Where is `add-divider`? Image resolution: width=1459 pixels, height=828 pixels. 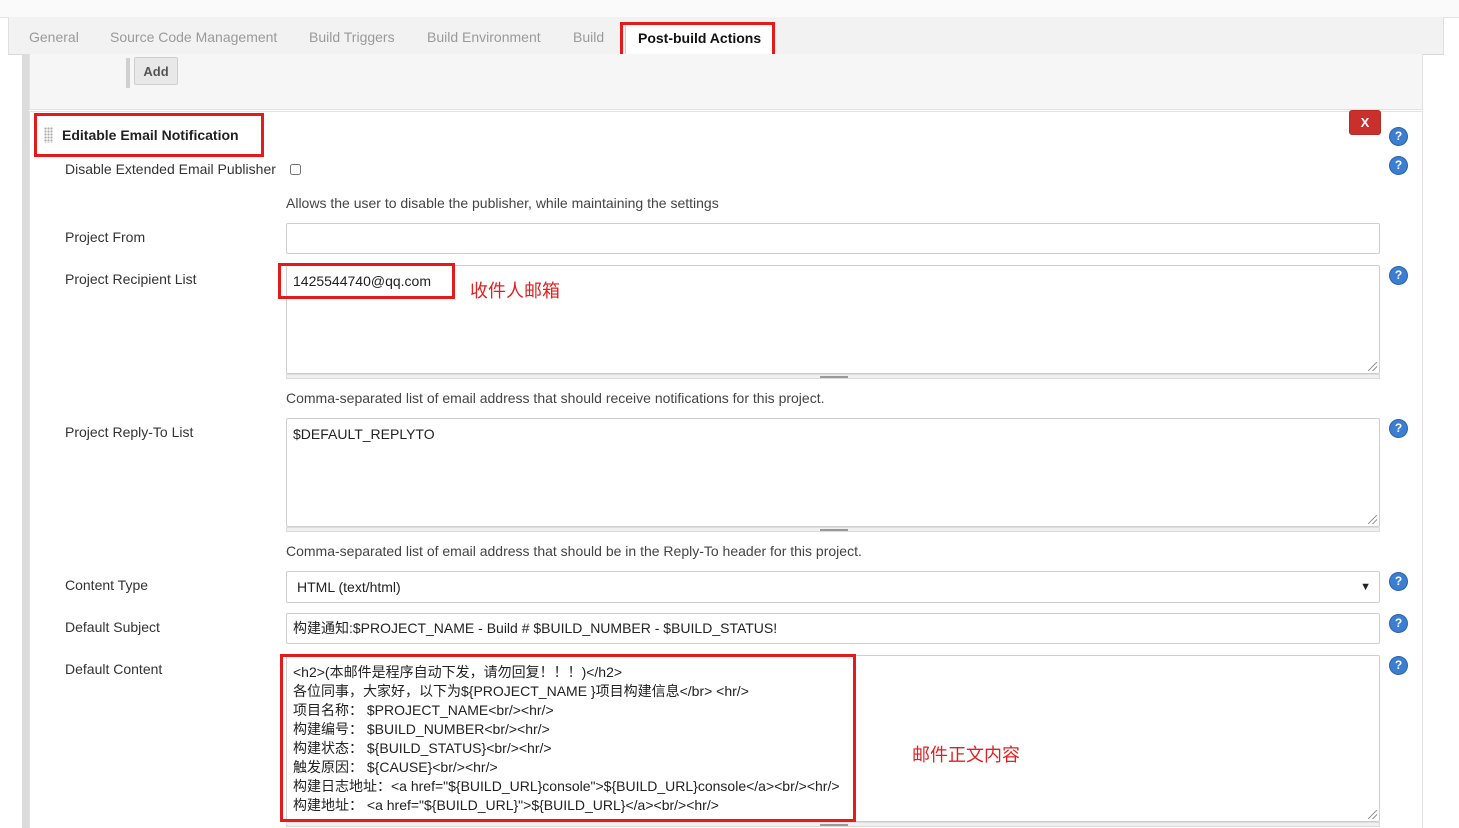 add-divider is located at coordinates (128, 73).